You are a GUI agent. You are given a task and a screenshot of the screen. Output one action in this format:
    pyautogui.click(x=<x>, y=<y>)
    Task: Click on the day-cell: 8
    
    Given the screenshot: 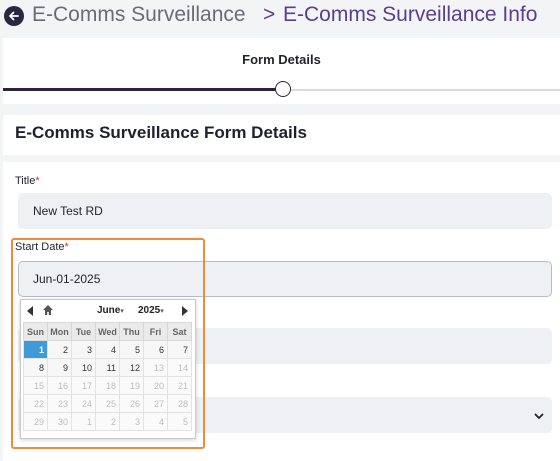 What is the action you would take?
    pyautogui.click(x=35, y=367)
    